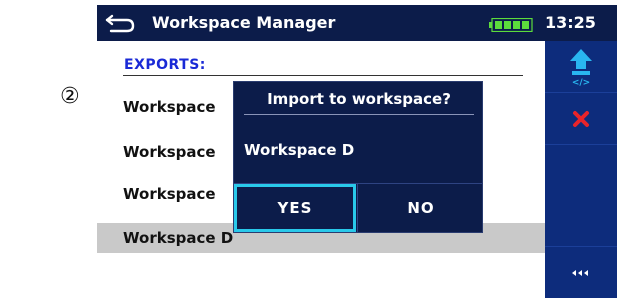 This screenshot has height=303, width=617. Describe the element at coordinates (511, 25) in the screenshot. I see `battery-full-icon` at that location.